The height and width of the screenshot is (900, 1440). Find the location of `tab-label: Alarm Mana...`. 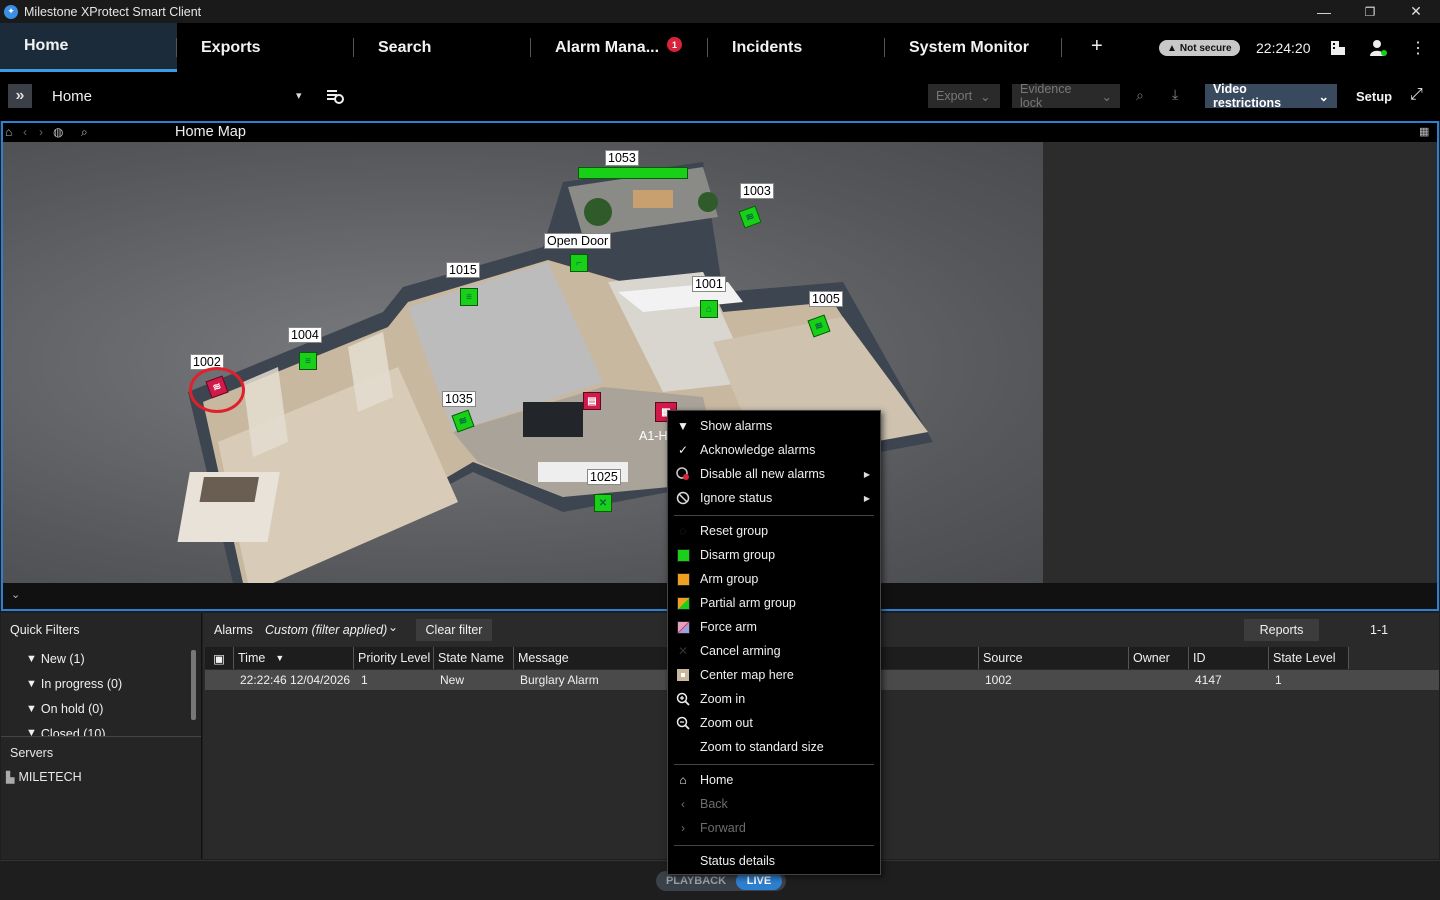

tab-label: Alarm Mana... is located at coordinates (607, 47).